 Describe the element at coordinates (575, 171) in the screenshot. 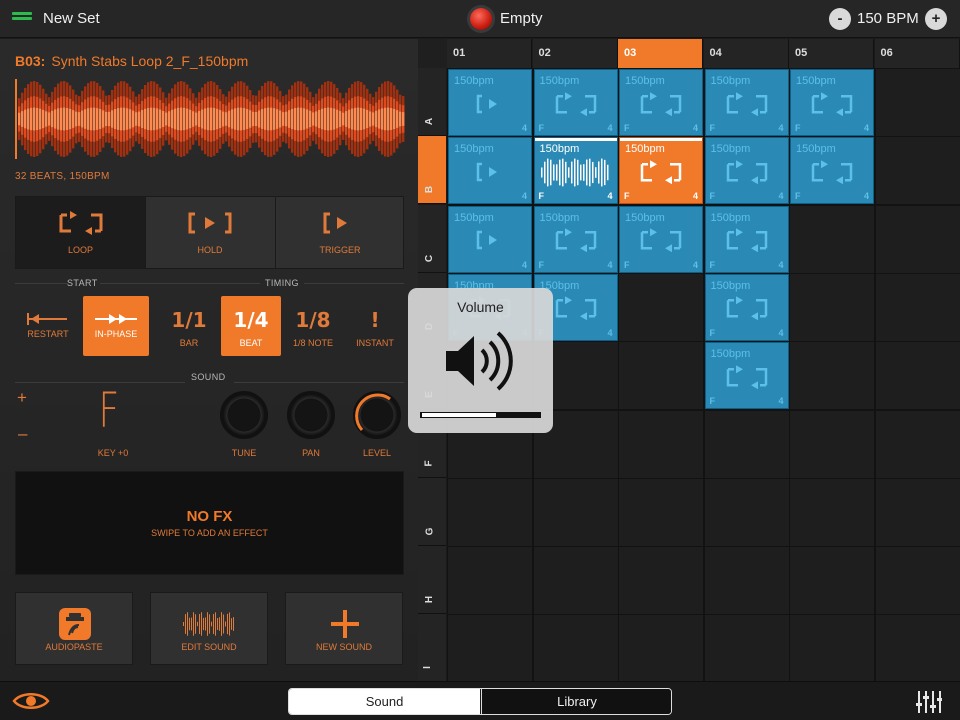

I see `clip-b02: 150bpm F 4` at that location.